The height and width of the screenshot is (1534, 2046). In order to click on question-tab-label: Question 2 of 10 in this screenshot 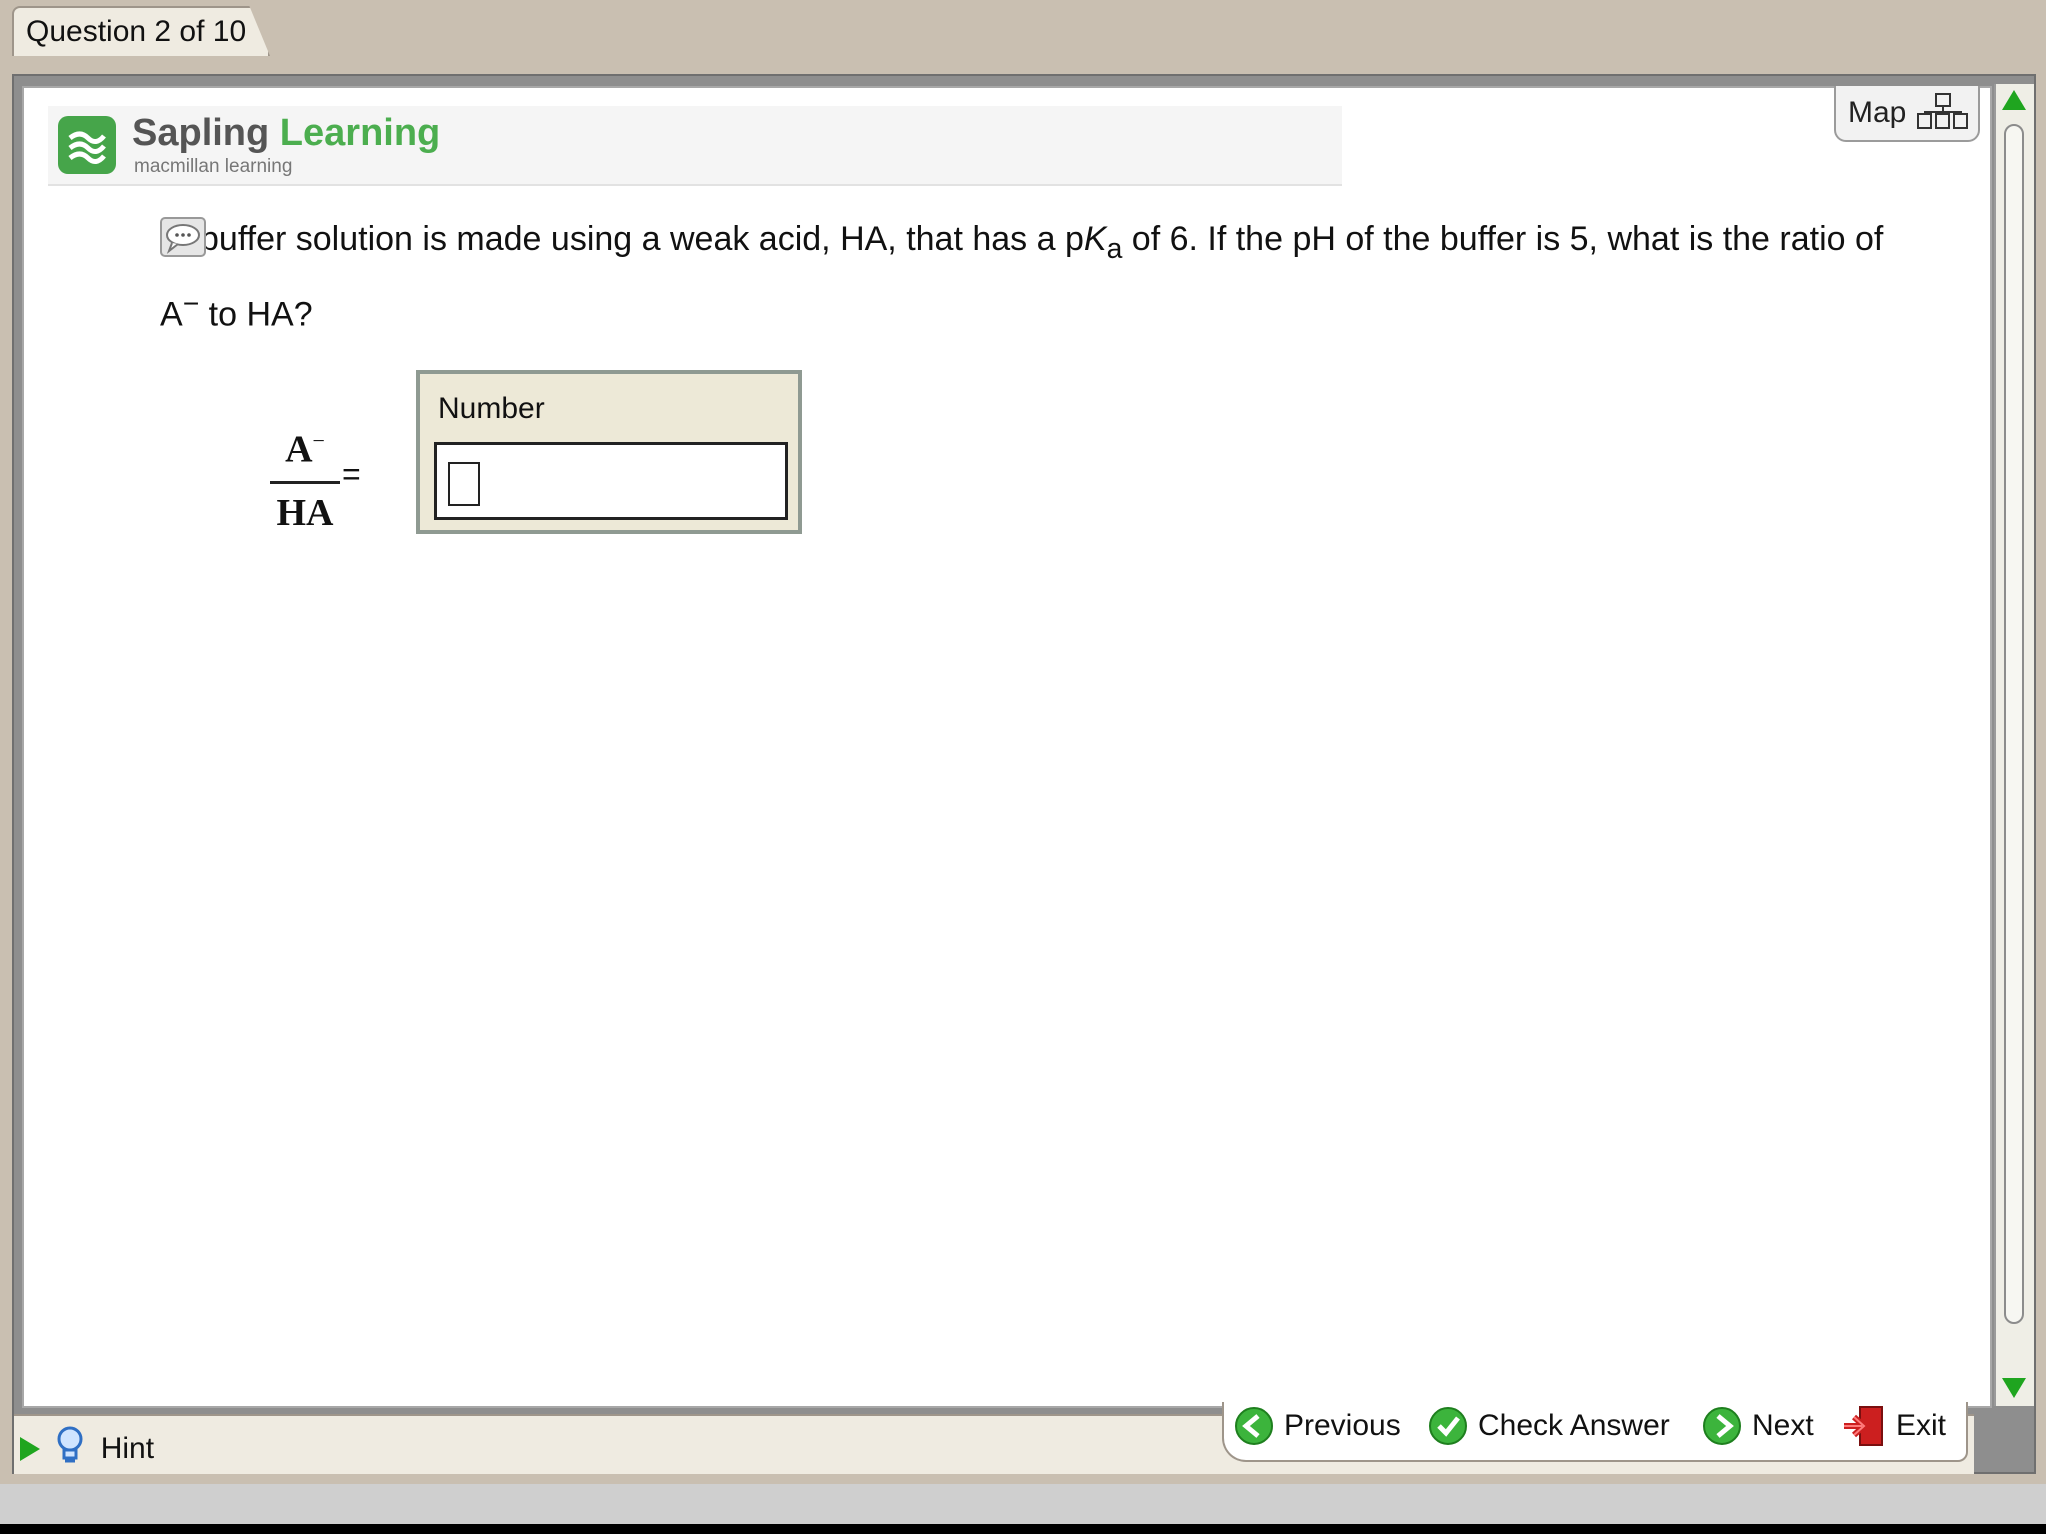, I will do `click(136, 31)`.